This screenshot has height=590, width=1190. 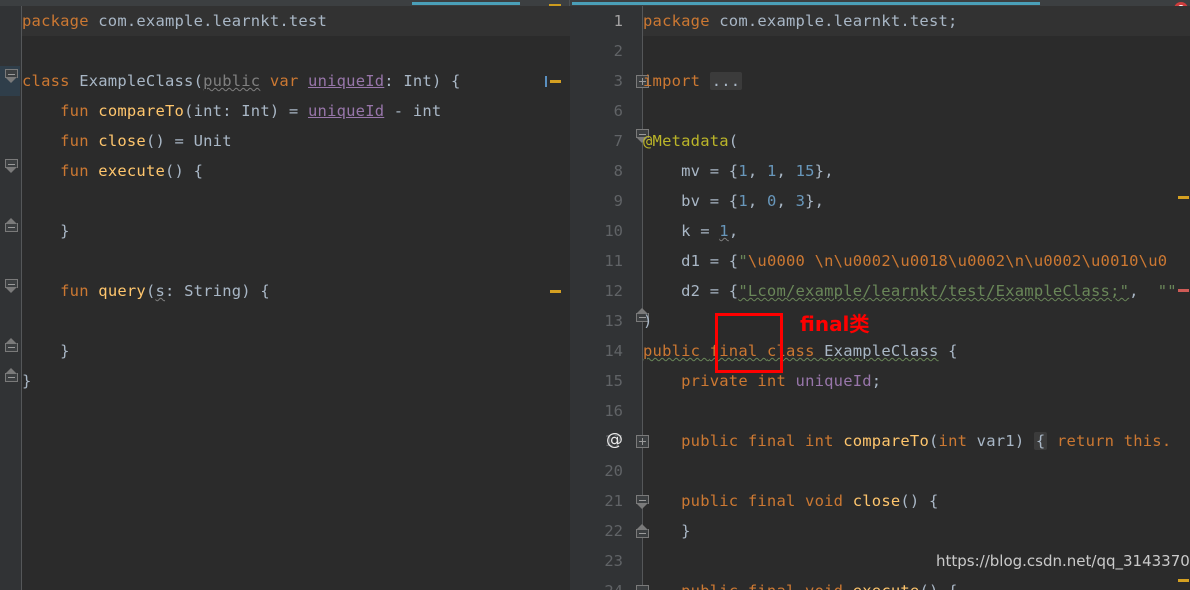 I want to click on code-token: {, so click(x=948, y=351).